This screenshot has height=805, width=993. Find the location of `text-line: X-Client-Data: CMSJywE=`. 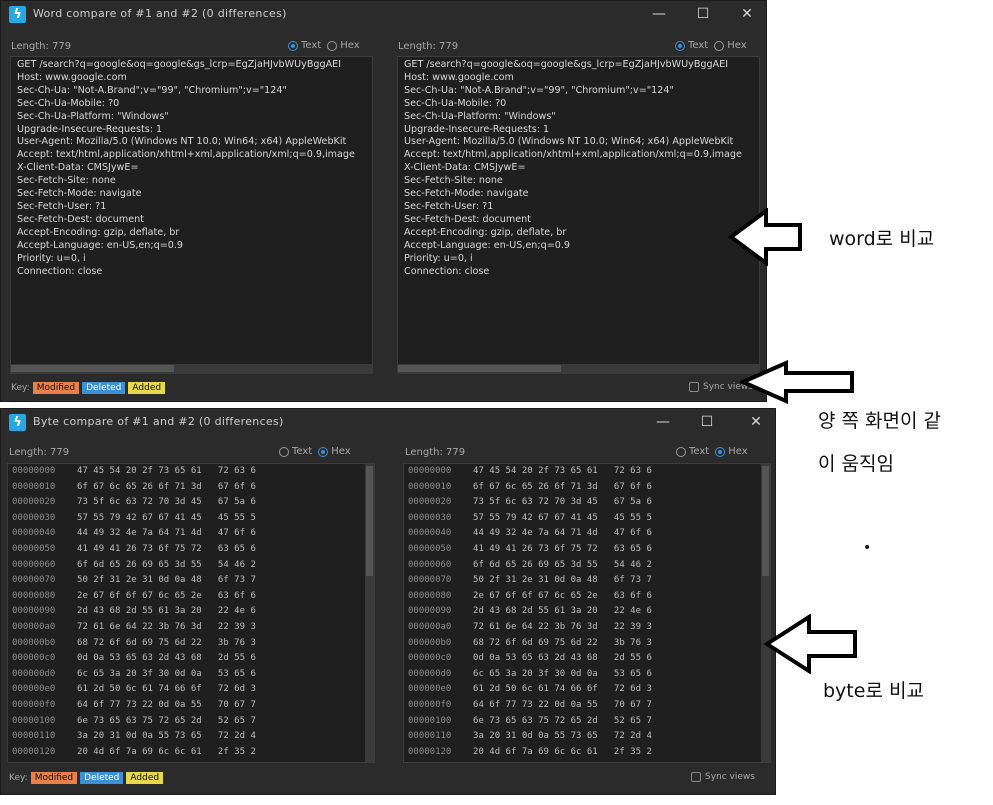

text-line: X-Client-Data: CMSJywE= is located at coordinates (465, 168).